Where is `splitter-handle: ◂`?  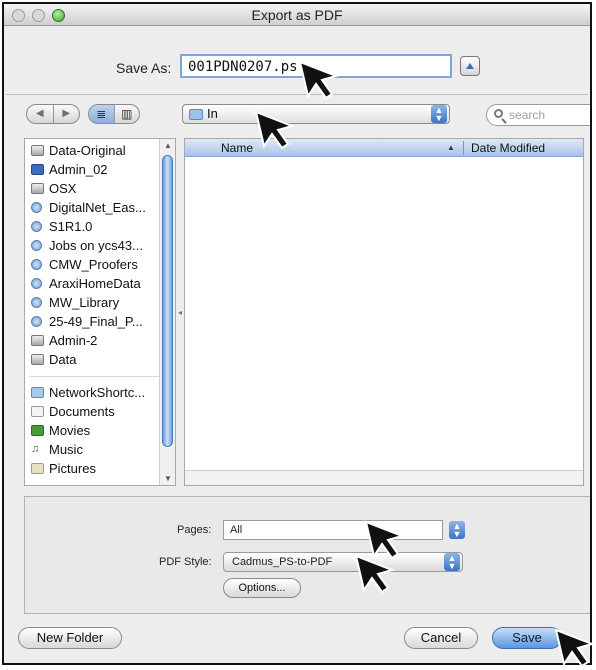
splitter-handle: ◂ is located at coordinates (180, 312).